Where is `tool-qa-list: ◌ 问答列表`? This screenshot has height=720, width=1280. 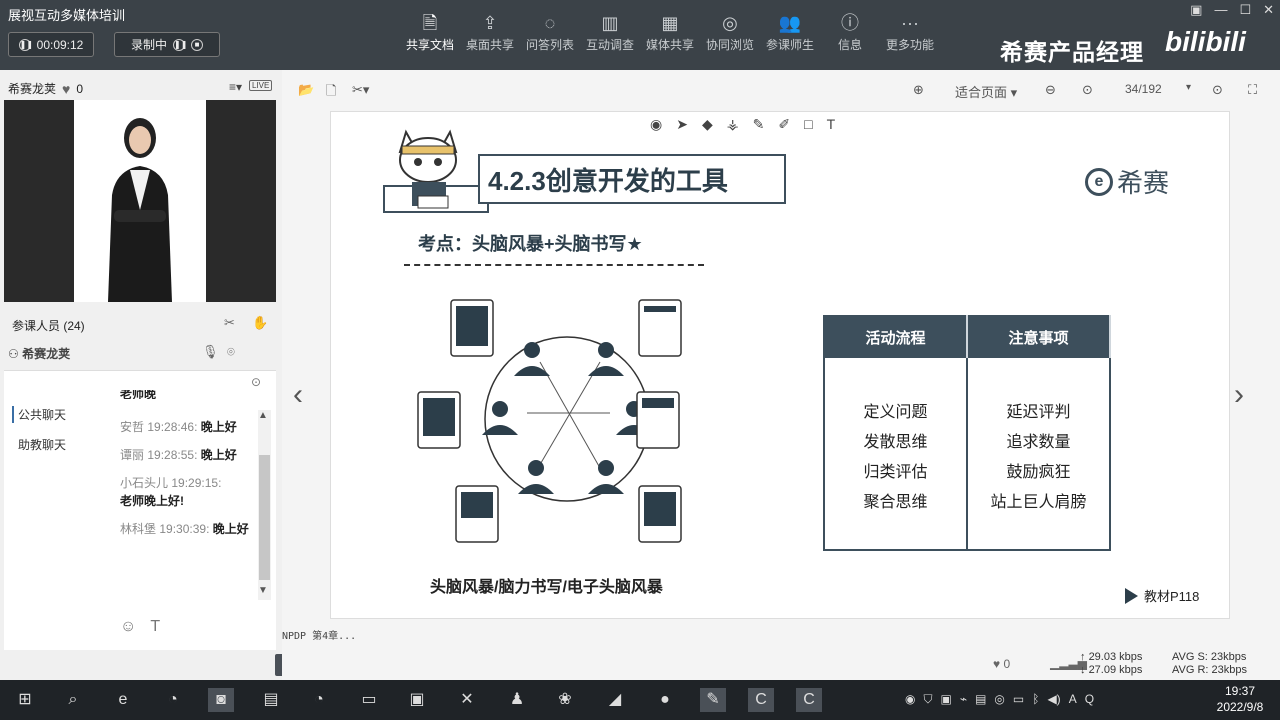 tool-qa-list: ◌ 问答列表 is located at coordinates (550, 31).